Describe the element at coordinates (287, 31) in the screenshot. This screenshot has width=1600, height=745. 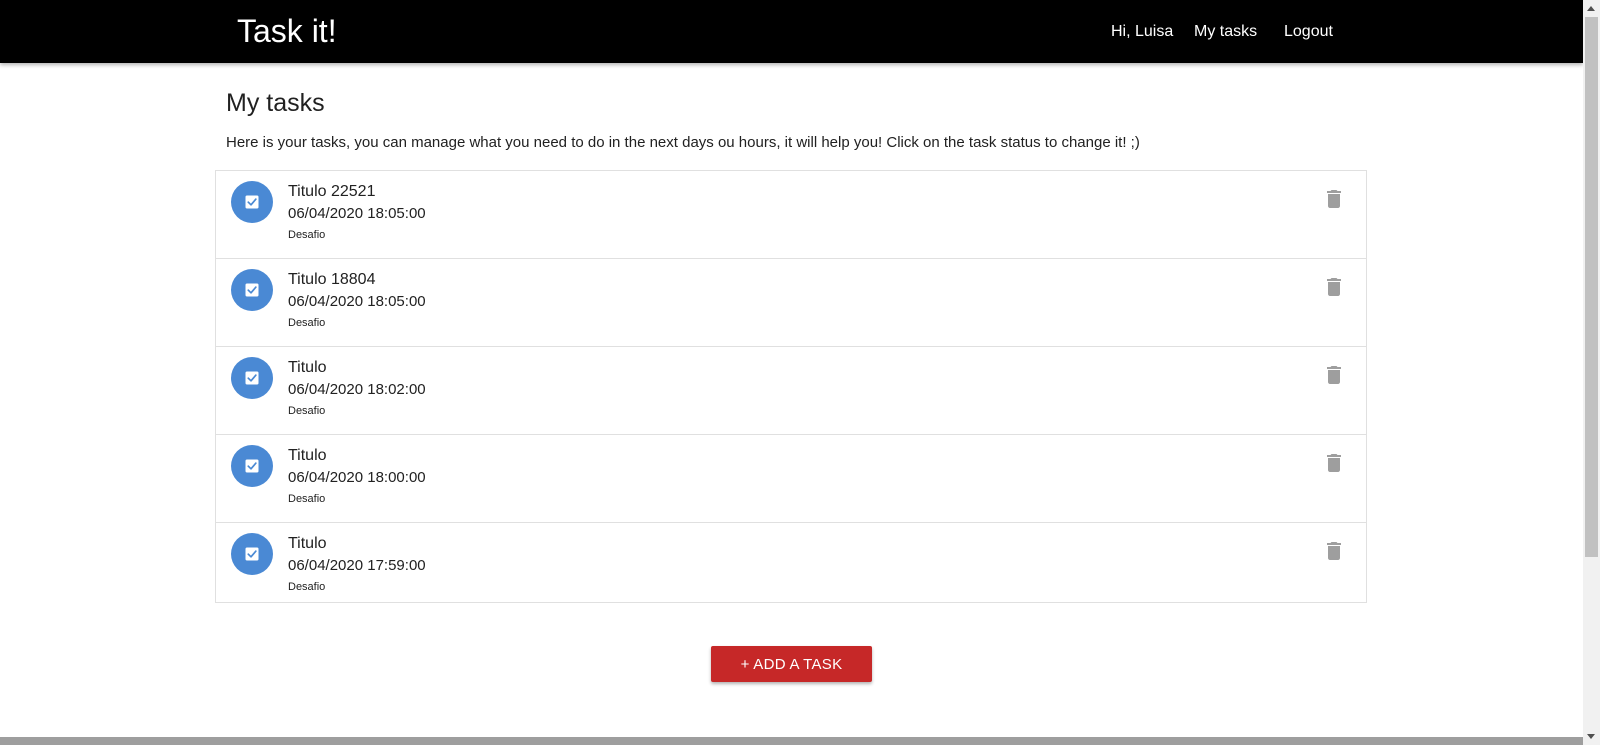
I see `brand-logo: Task it!` at that location.